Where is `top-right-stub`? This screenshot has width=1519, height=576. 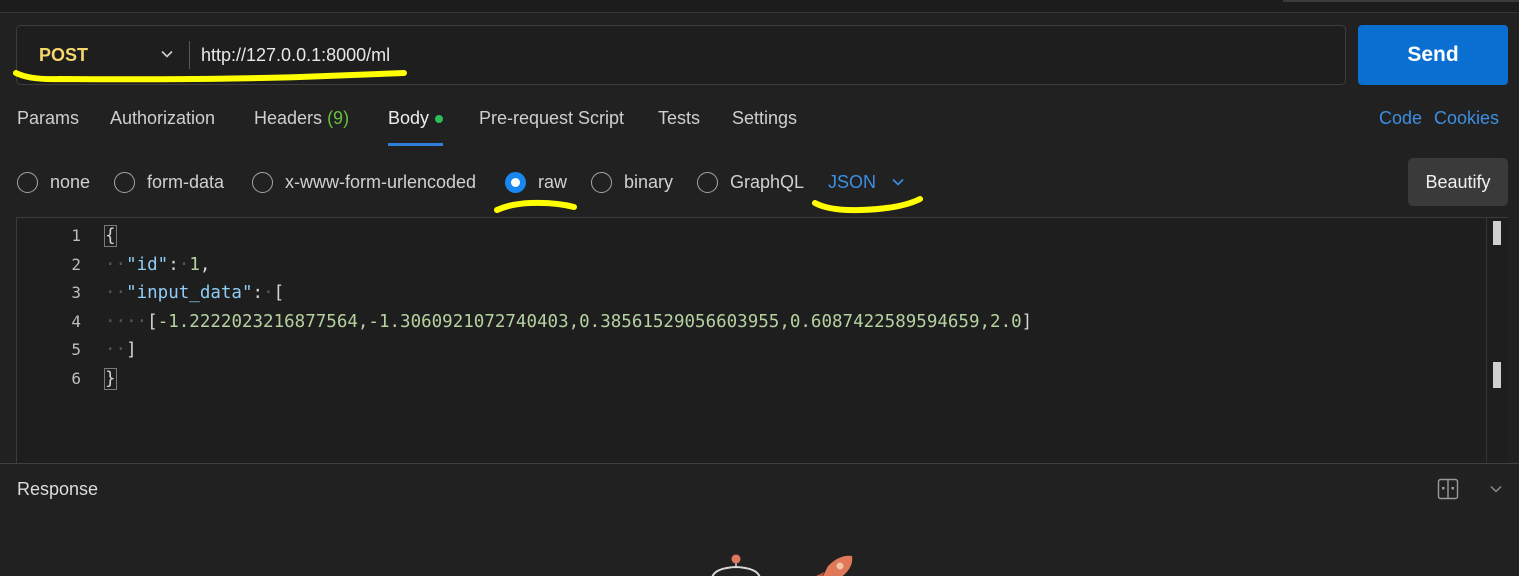
top-right-stub is located at coordinates (1401, 1).